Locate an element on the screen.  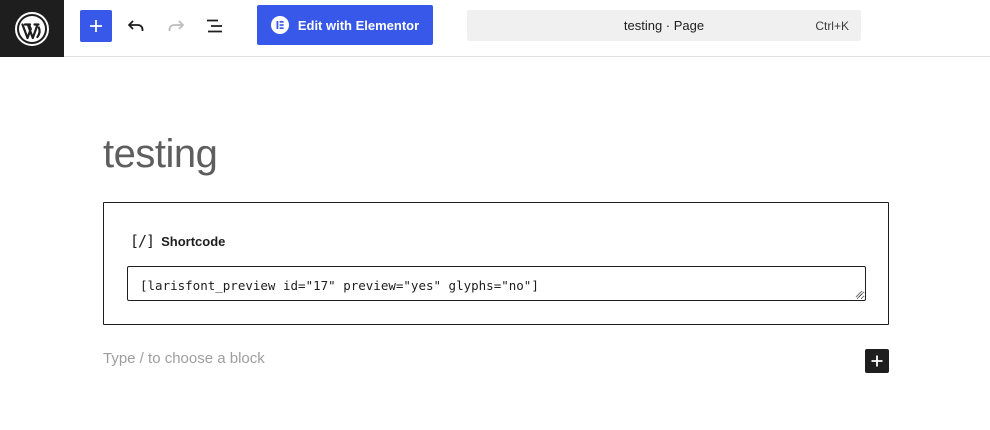
post-title: testing is located at coordinates (160, 154).